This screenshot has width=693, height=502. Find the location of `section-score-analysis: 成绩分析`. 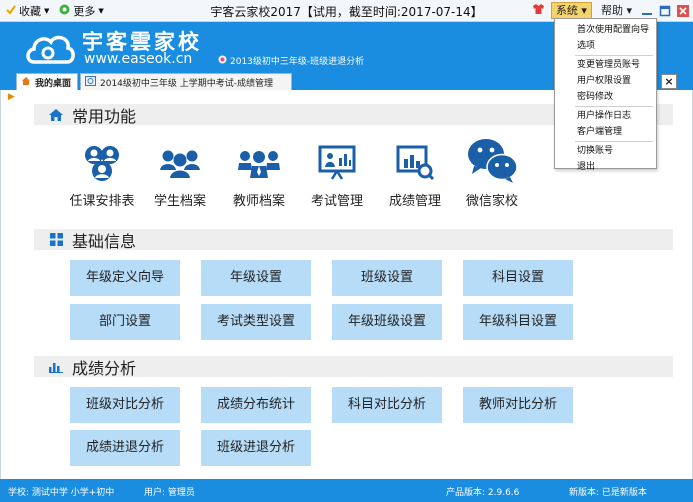

section-score-analysis: 成绩分析 is located at coordinates (353, 367).